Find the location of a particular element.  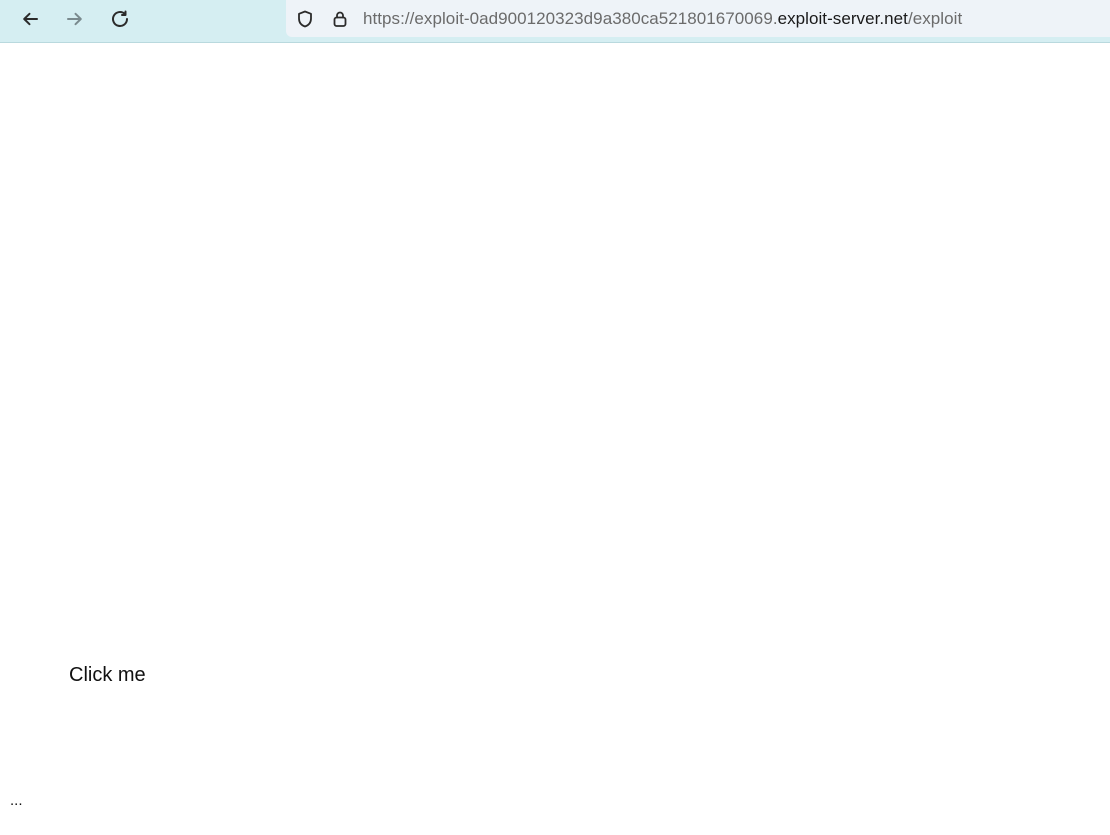

forward-button is located at coordinates (75, 19).